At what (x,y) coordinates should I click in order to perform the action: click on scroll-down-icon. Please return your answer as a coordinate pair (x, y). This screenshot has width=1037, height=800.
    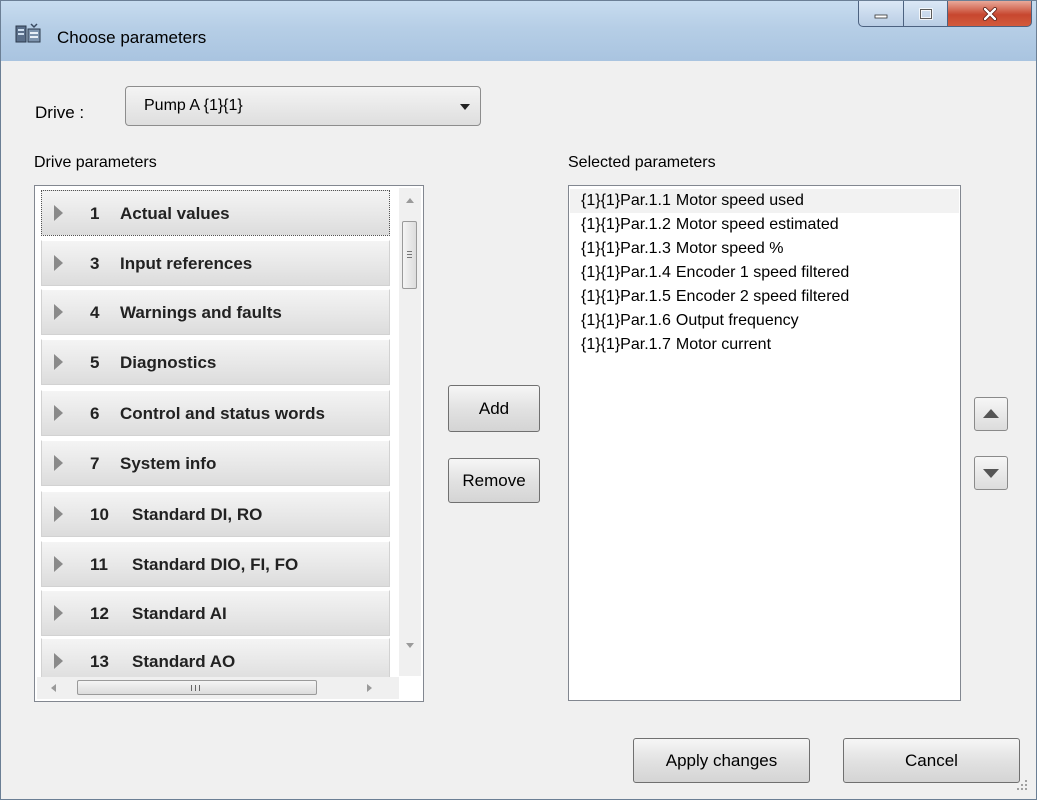
    Looking at the image, I should click on (410, 645).